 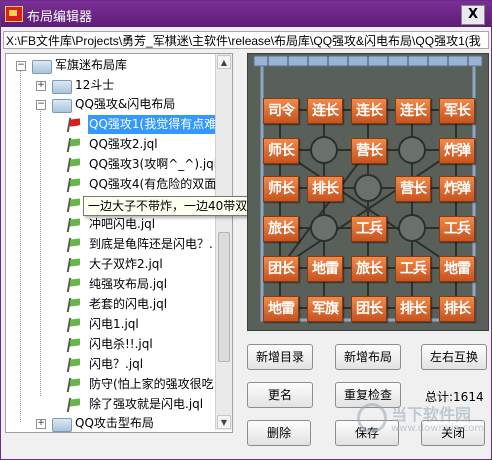 I want to click on tree-file: QQ强攻1(我觉得有点难, so click(x=142, y=124).